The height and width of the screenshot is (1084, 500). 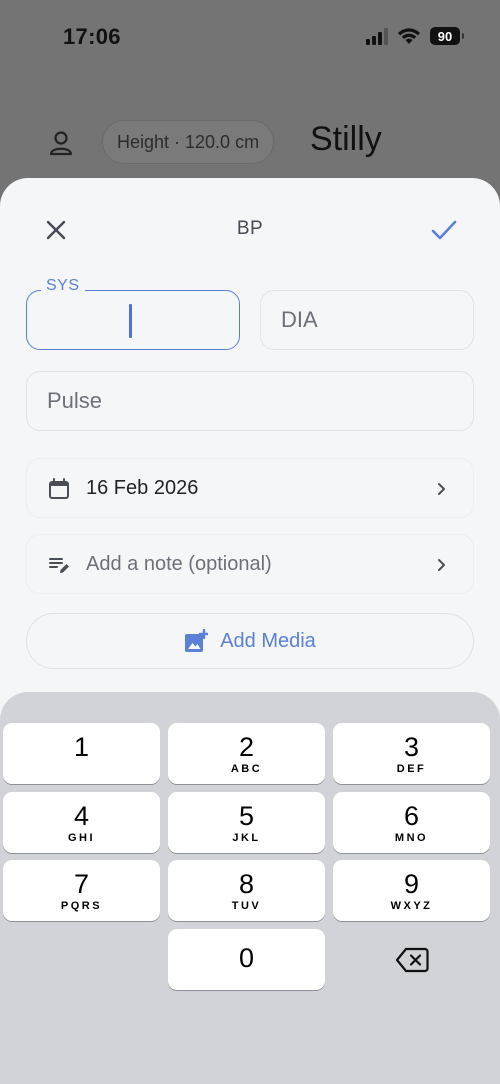 I want to click on key-9: 9 WXYZ, so click(x=411, y=890).